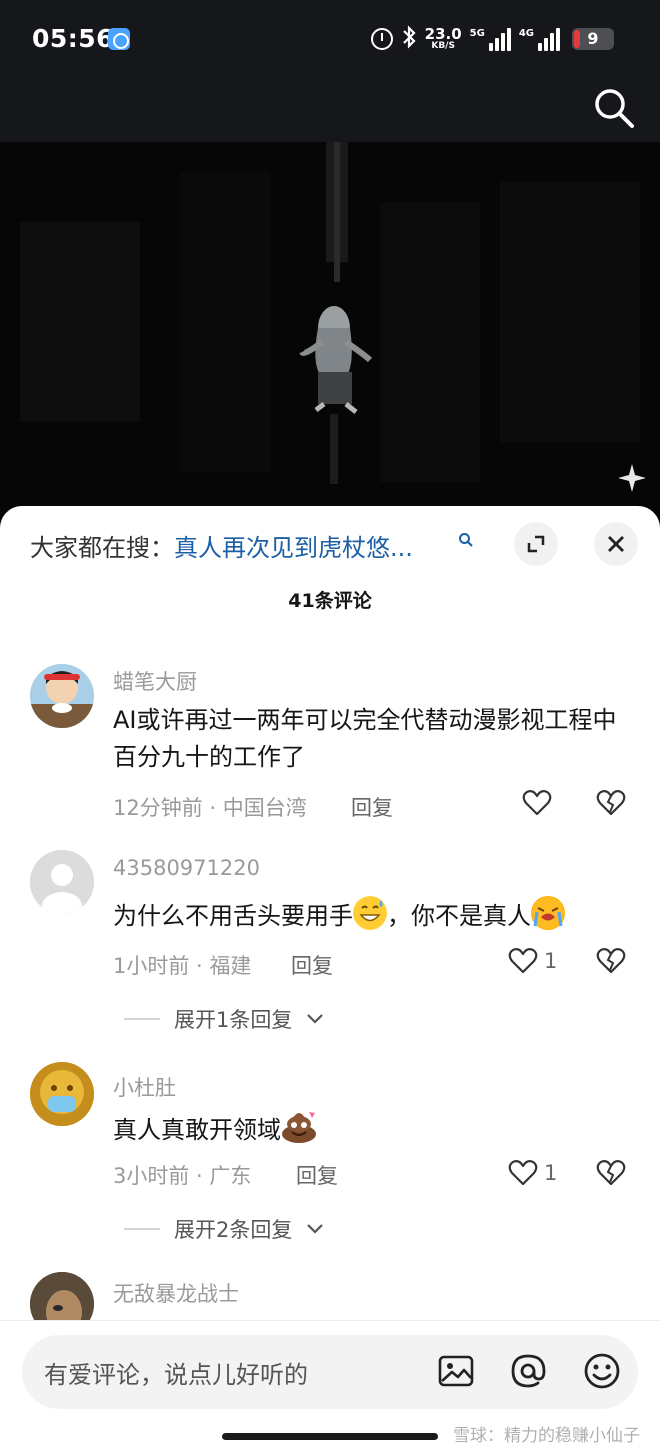  What do you see at coordinates (264, 808) in the screenshot?
I see `comment-location: 中国台湾` at bounding box center [264, 808].